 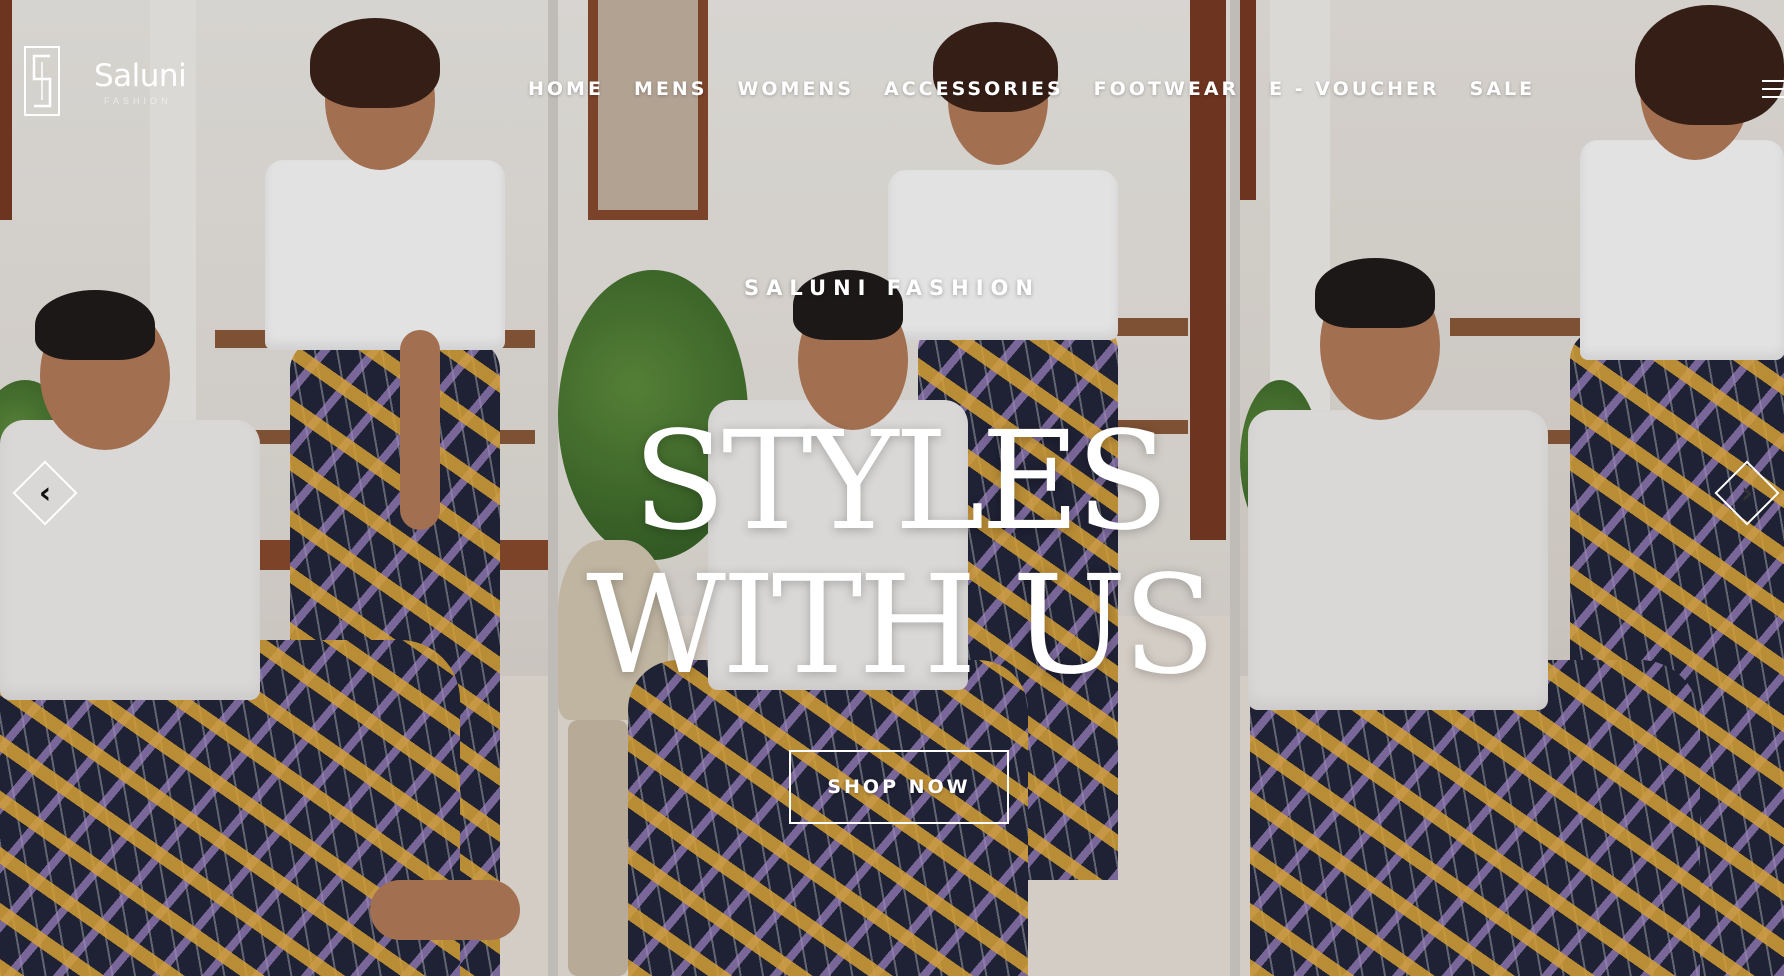 What do you see at coordinates (1502, 89) in the screenshot?
I see `nav-sale: SALE` at bounding box center [1502, 89].